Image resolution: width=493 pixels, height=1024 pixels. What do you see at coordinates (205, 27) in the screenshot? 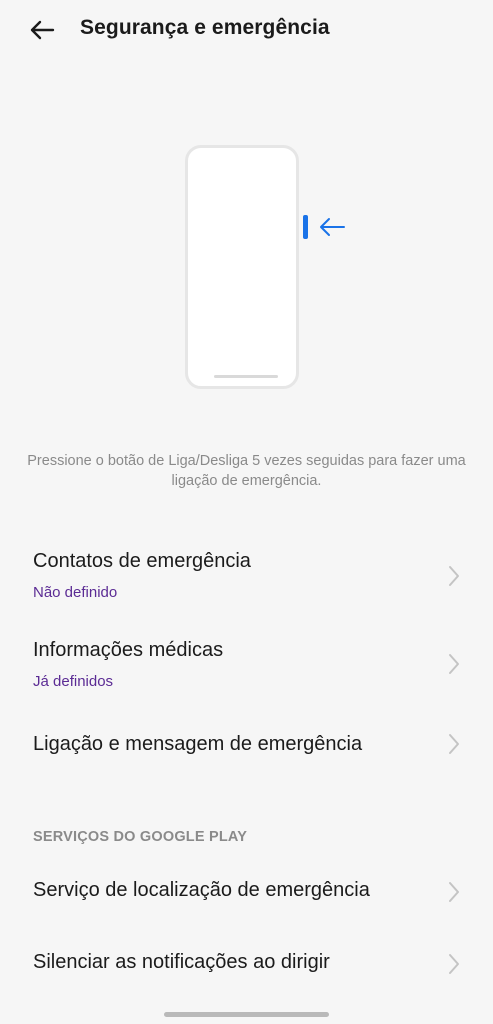
I see `page-title: Segurança e emergência` at bounding box center [205, 27].